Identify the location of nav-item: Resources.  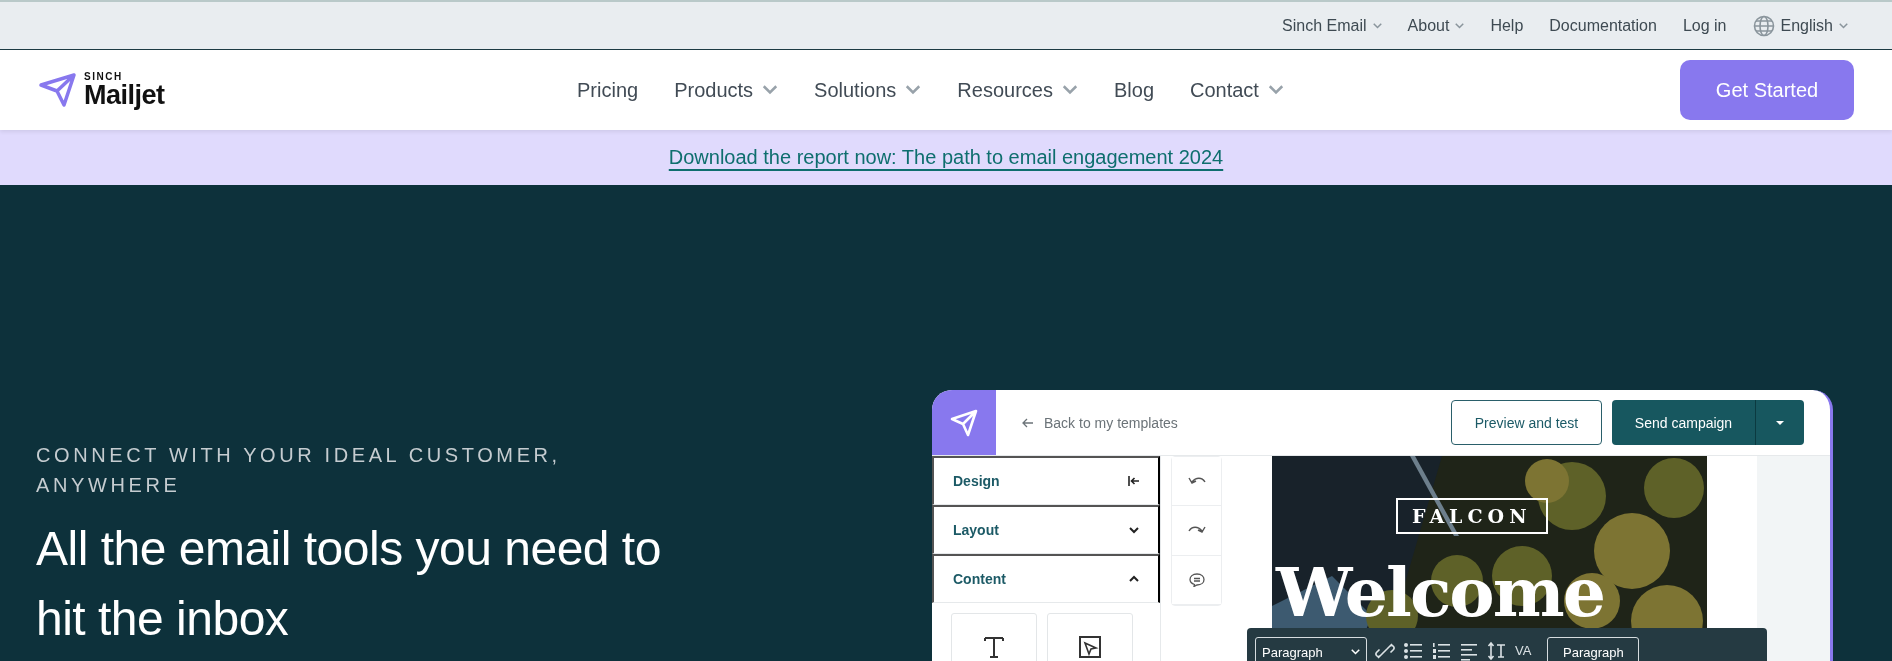
(1017, 90).